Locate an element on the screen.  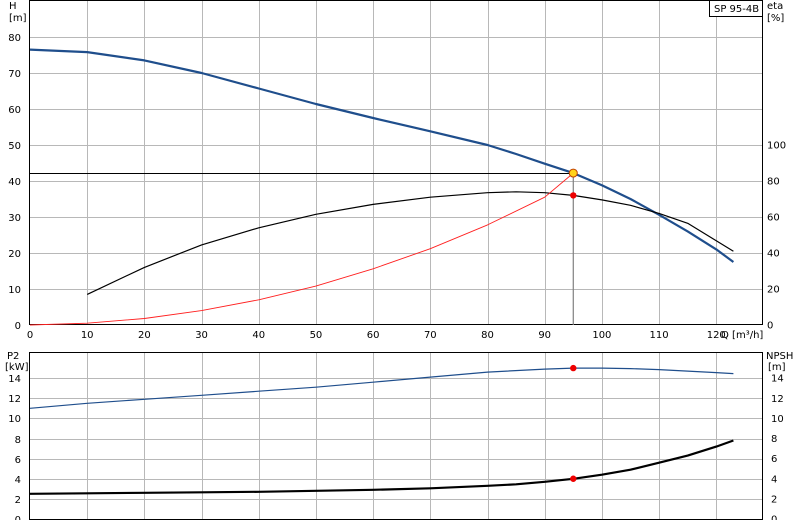
top-left-tick-label: 0 is located at coordinates (18, 326).